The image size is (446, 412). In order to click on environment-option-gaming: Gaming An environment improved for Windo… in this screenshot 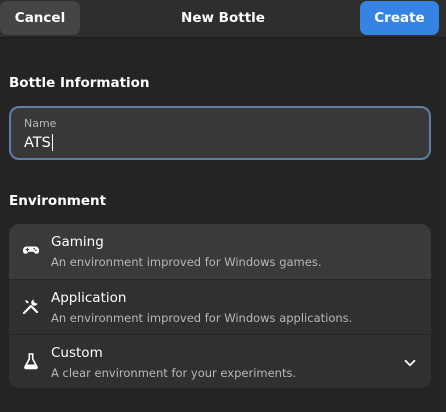, I will do `click(220, 251)`.